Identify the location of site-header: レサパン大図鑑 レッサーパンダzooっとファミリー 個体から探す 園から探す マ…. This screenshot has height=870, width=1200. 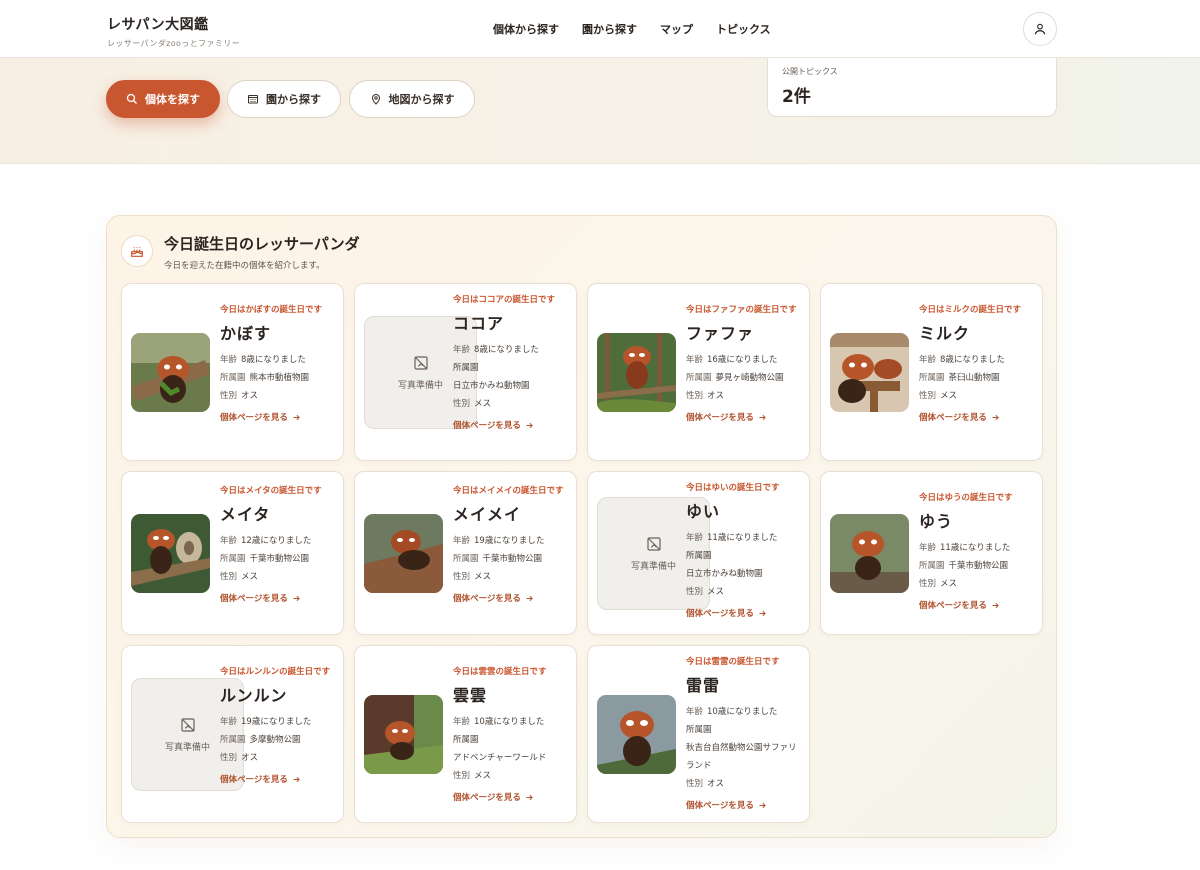
(600, 29).